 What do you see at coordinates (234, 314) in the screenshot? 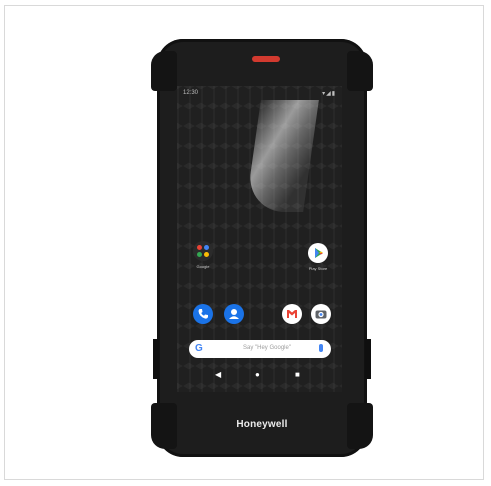
I see `contacts-icon` at bounding box center [234, 314].